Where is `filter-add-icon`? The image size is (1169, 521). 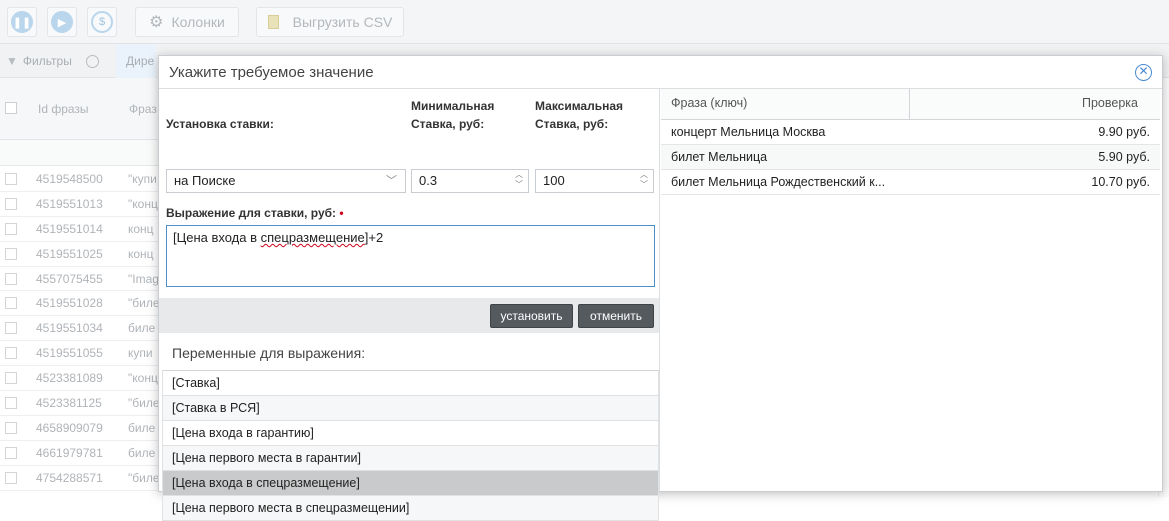 filter-add-icon is located at coordinates (92, 61).